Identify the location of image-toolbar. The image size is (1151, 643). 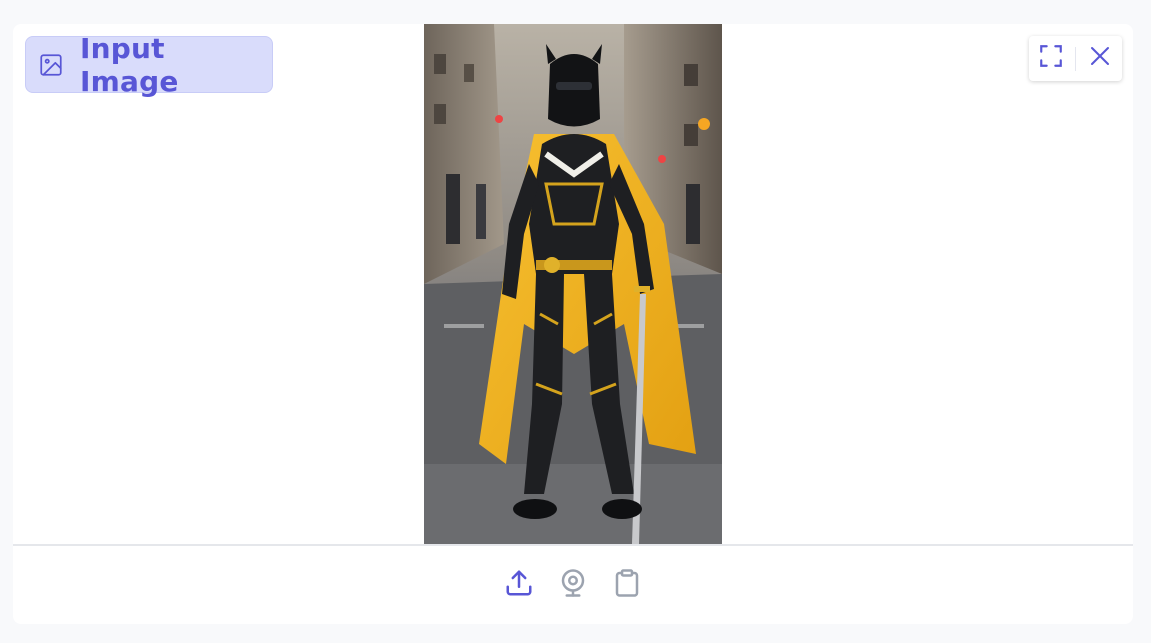
(1075, 58).